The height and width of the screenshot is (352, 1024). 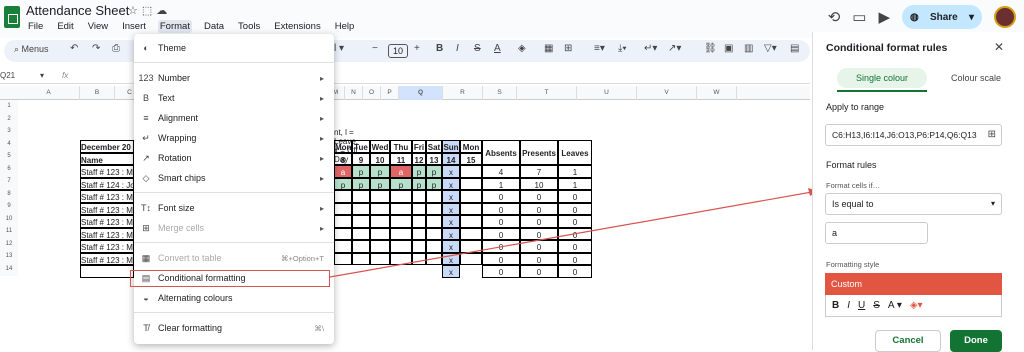 I want to click on italic-icon: I, so click(x=848, y=305).